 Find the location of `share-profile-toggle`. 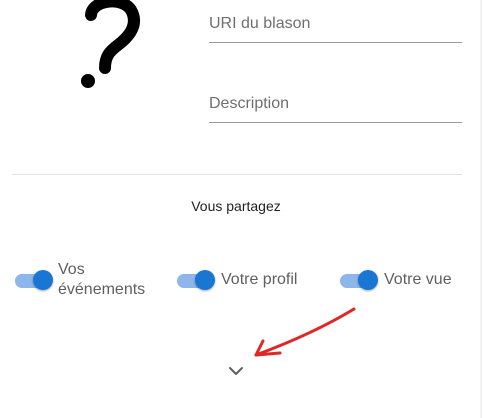

share-profile-toggle is located at coordinates (196, 280).